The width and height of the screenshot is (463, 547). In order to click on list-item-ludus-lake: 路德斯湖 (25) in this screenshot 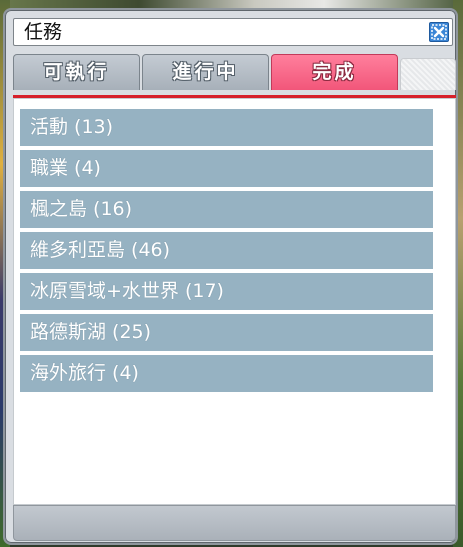, I will do `click(226, 332)`.